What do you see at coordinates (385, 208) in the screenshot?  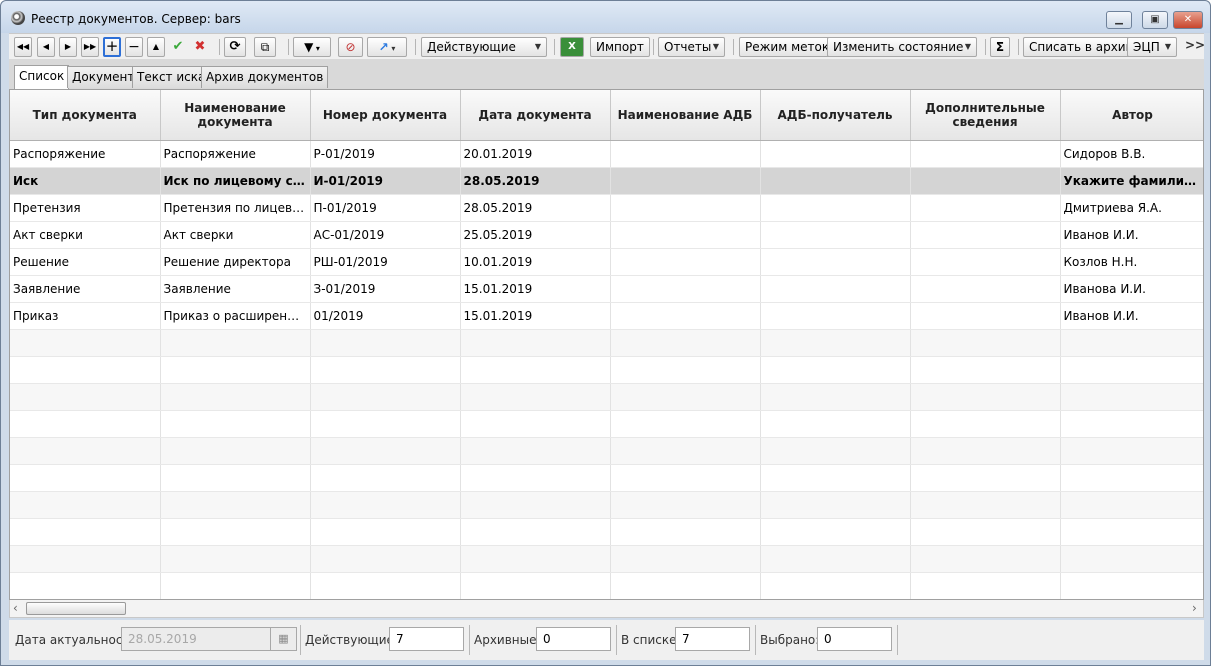 I see `col-doc-number-cell: П-01/2019` at bounding box center [385, 208].